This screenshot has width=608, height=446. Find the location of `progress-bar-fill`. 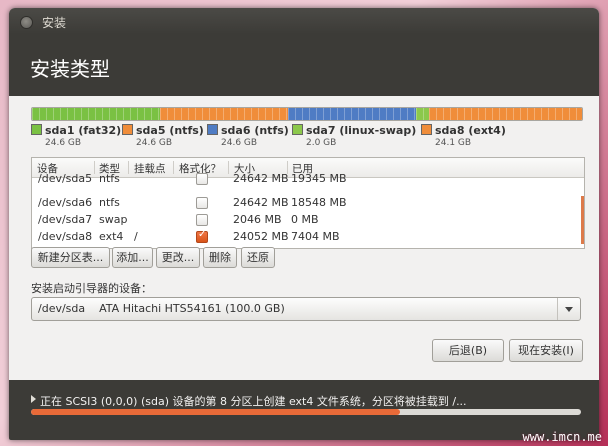

progress-bar-fill is located at coordinates (215, 412).